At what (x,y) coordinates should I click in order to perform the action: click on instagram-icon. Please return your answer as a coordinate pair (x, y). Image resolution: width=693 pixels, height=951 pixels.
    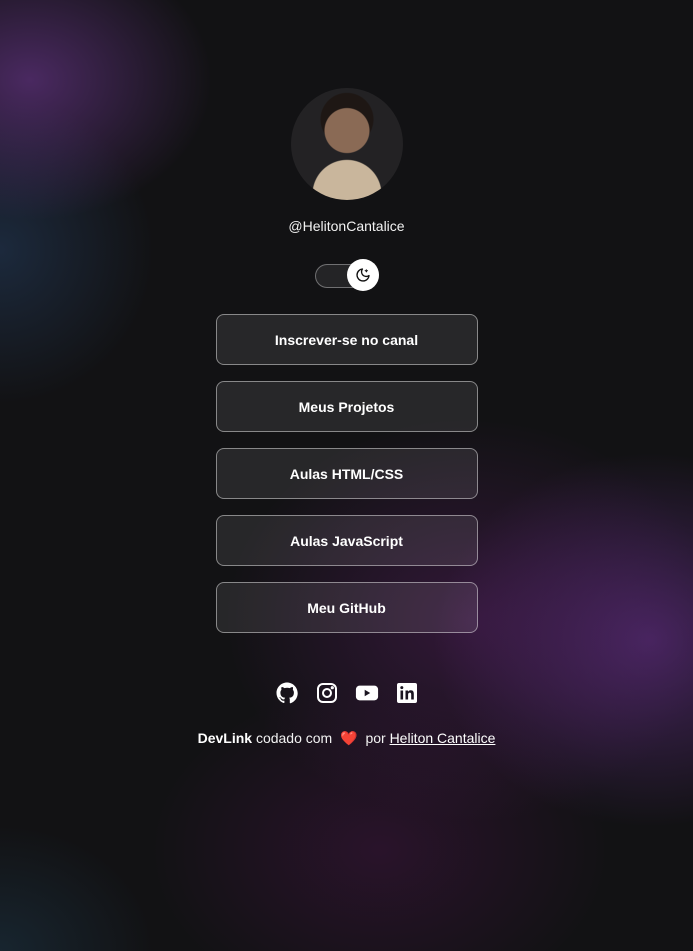
    Looking at the image, I should click on (326, 693).